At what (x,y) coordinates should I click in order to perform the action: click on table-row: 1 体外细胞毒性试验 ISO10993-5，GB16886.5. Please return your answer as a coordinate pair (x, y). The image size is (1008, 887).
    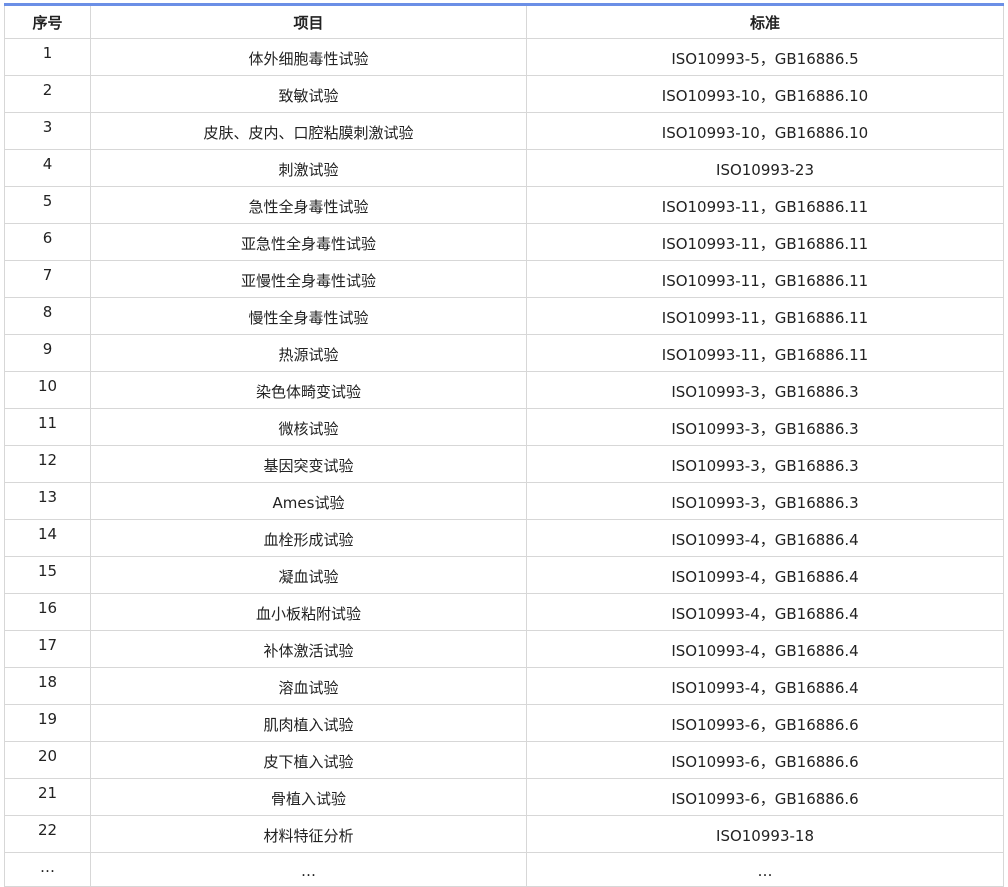
    Looking at the image, I should click on (504, 57).